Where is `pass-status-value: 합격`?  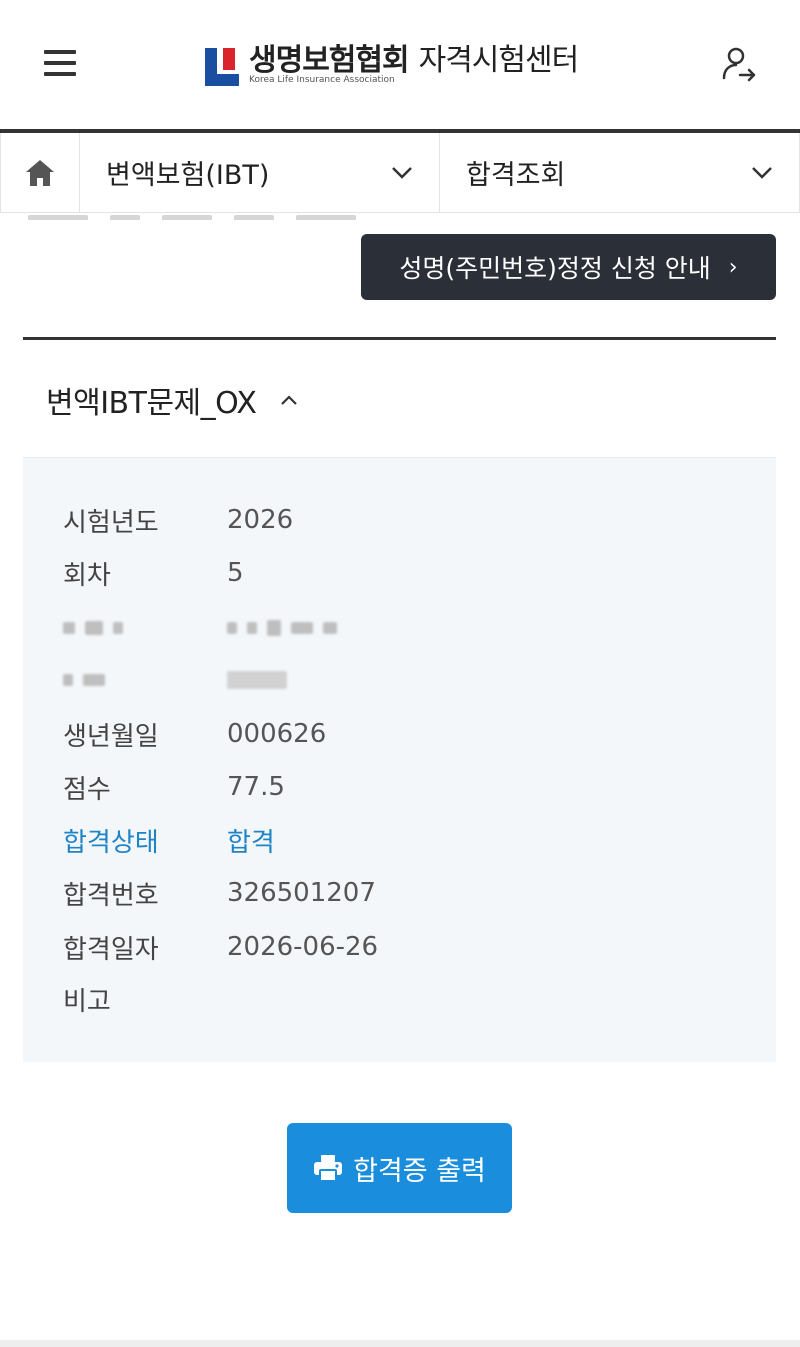
pass-status-value: 합격 is located at coordinates (251, 842).